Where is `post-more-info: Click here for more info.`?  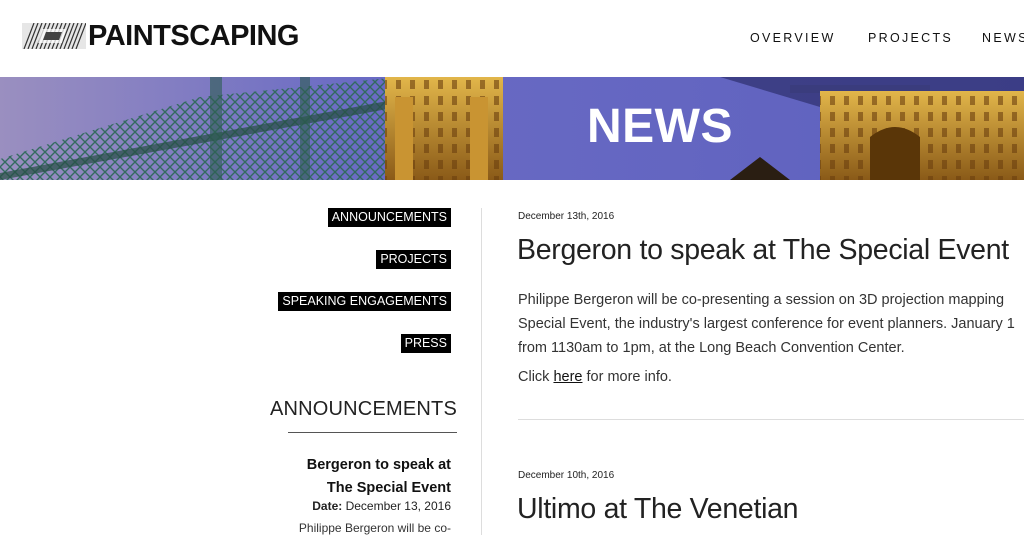 post-more-info: Click here for more info. is located at coordinates (595, 377).